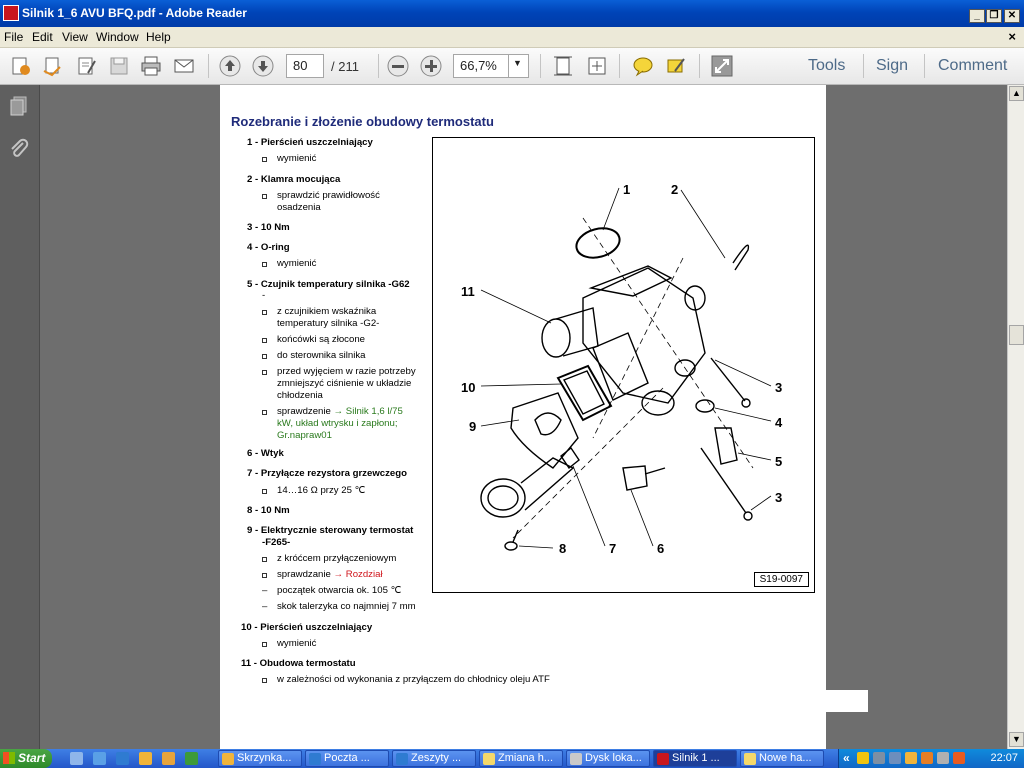 This screenshot has height=768, width=1024. I want to click on quick-launch-tool-icon, so click(168, 758).